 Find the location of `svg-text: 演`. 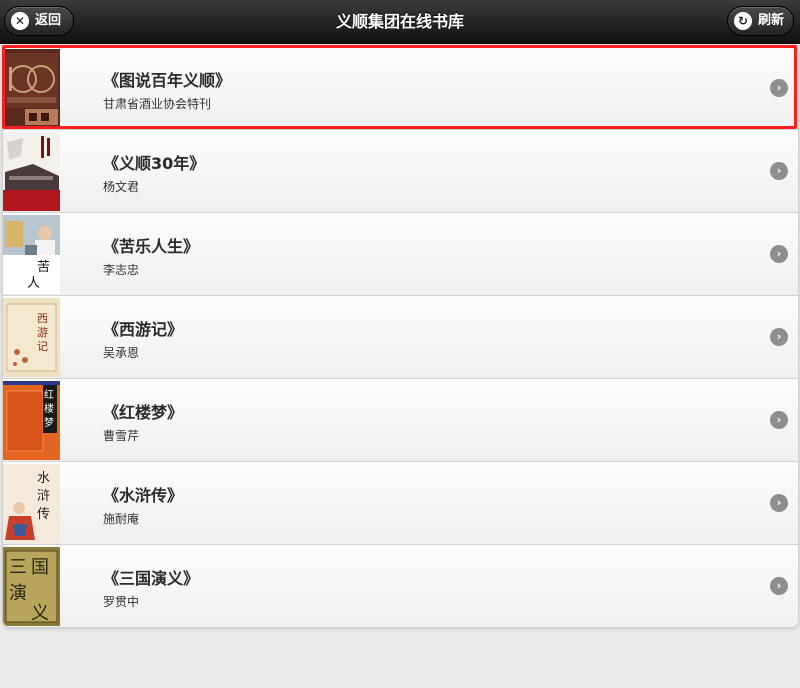

svg-text: 演 is located at coordinates (18, 593).